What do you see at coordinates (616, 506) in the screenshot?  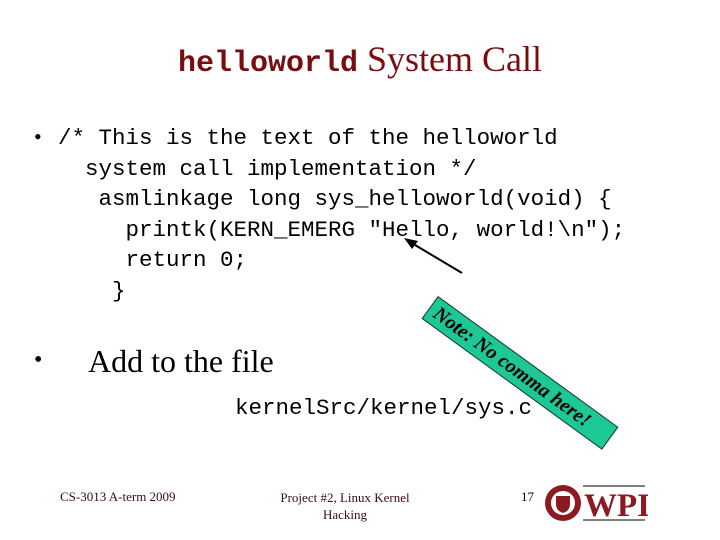 I see `logo-text: WPI` at bounding box center [616, 506].